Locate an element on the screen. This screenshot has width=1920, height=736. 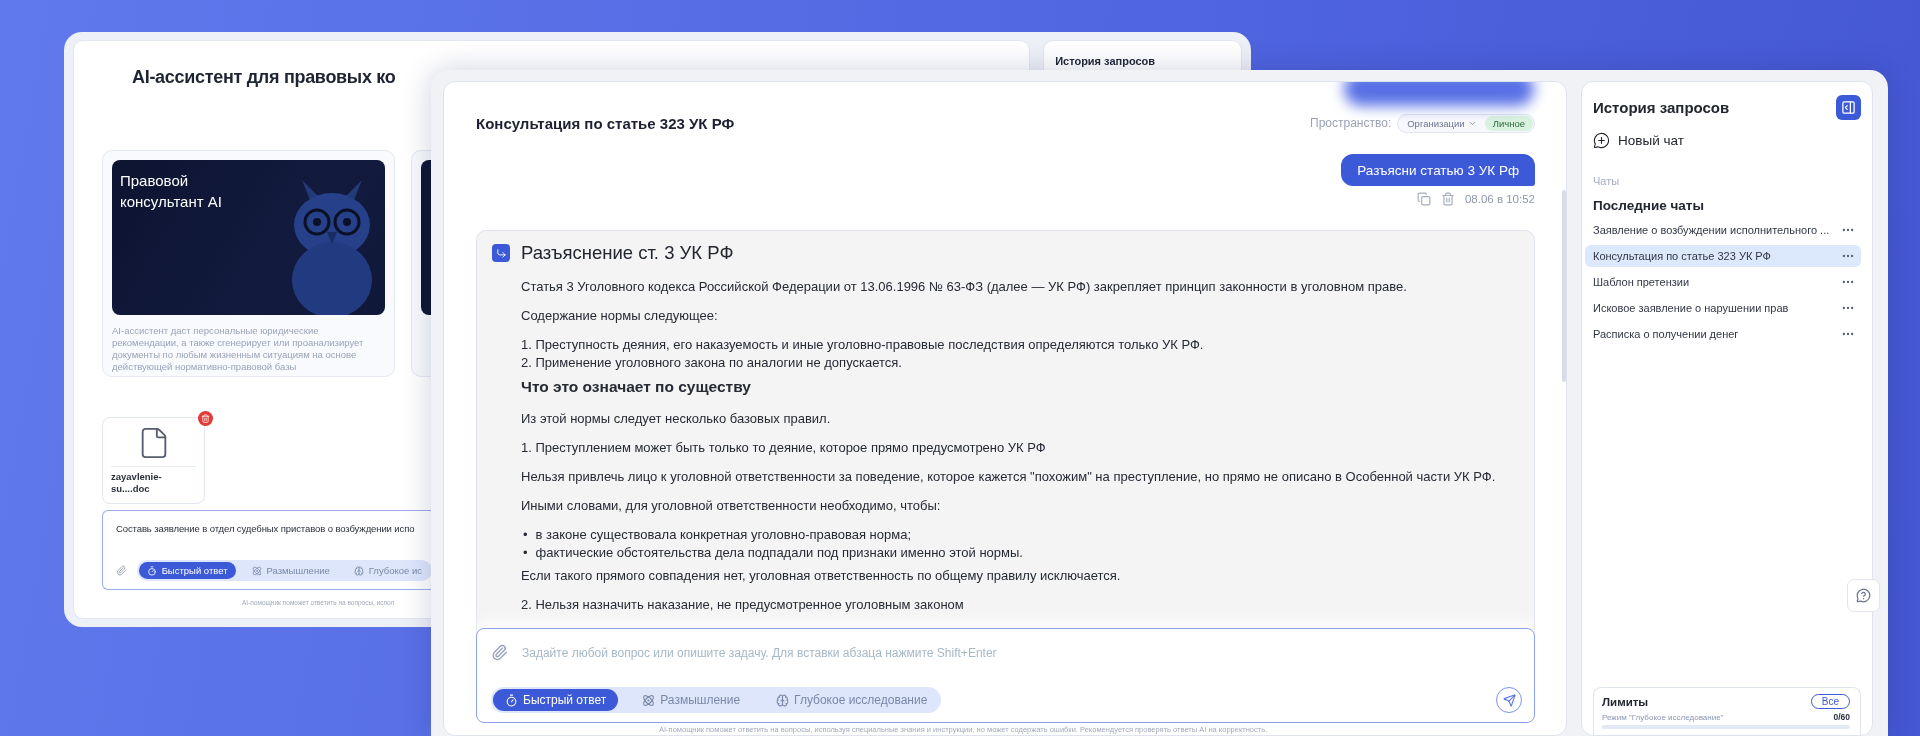
message-input: Задайте любой вопрос или опишите задачу. Для вставки абзаца нажмите Shift+Enter Быстрый ответ Размышление Глубокое исследование is located at coordinates (1005, 675).